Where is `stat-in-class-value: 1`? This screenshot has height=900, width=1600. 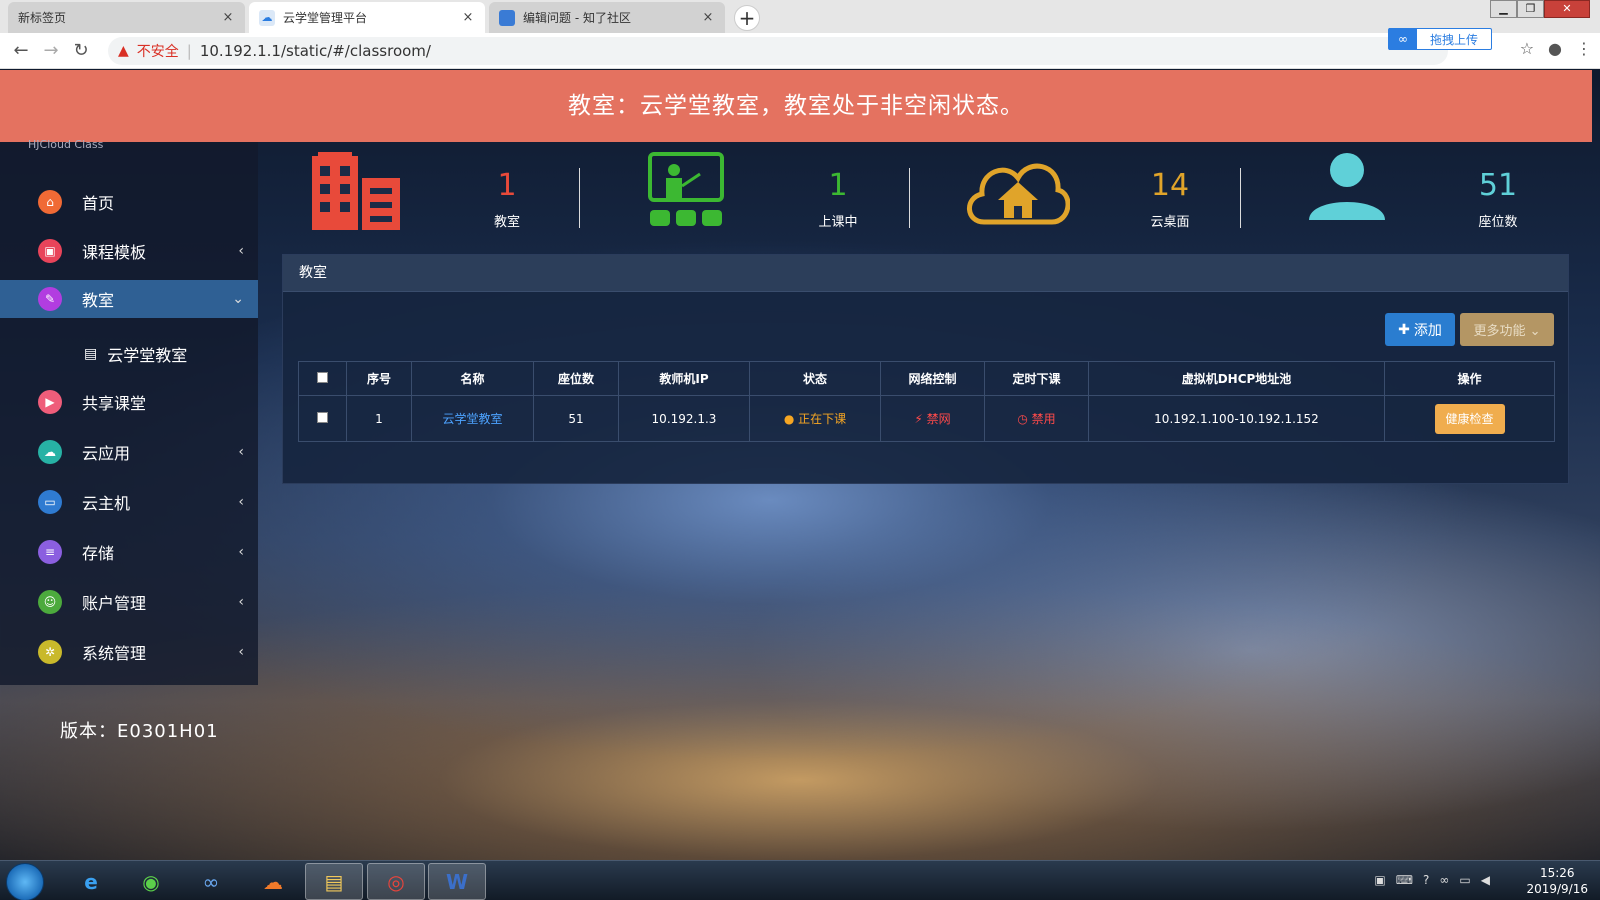
stat-in-class-value: 1 is located at coordinates (838, 185).